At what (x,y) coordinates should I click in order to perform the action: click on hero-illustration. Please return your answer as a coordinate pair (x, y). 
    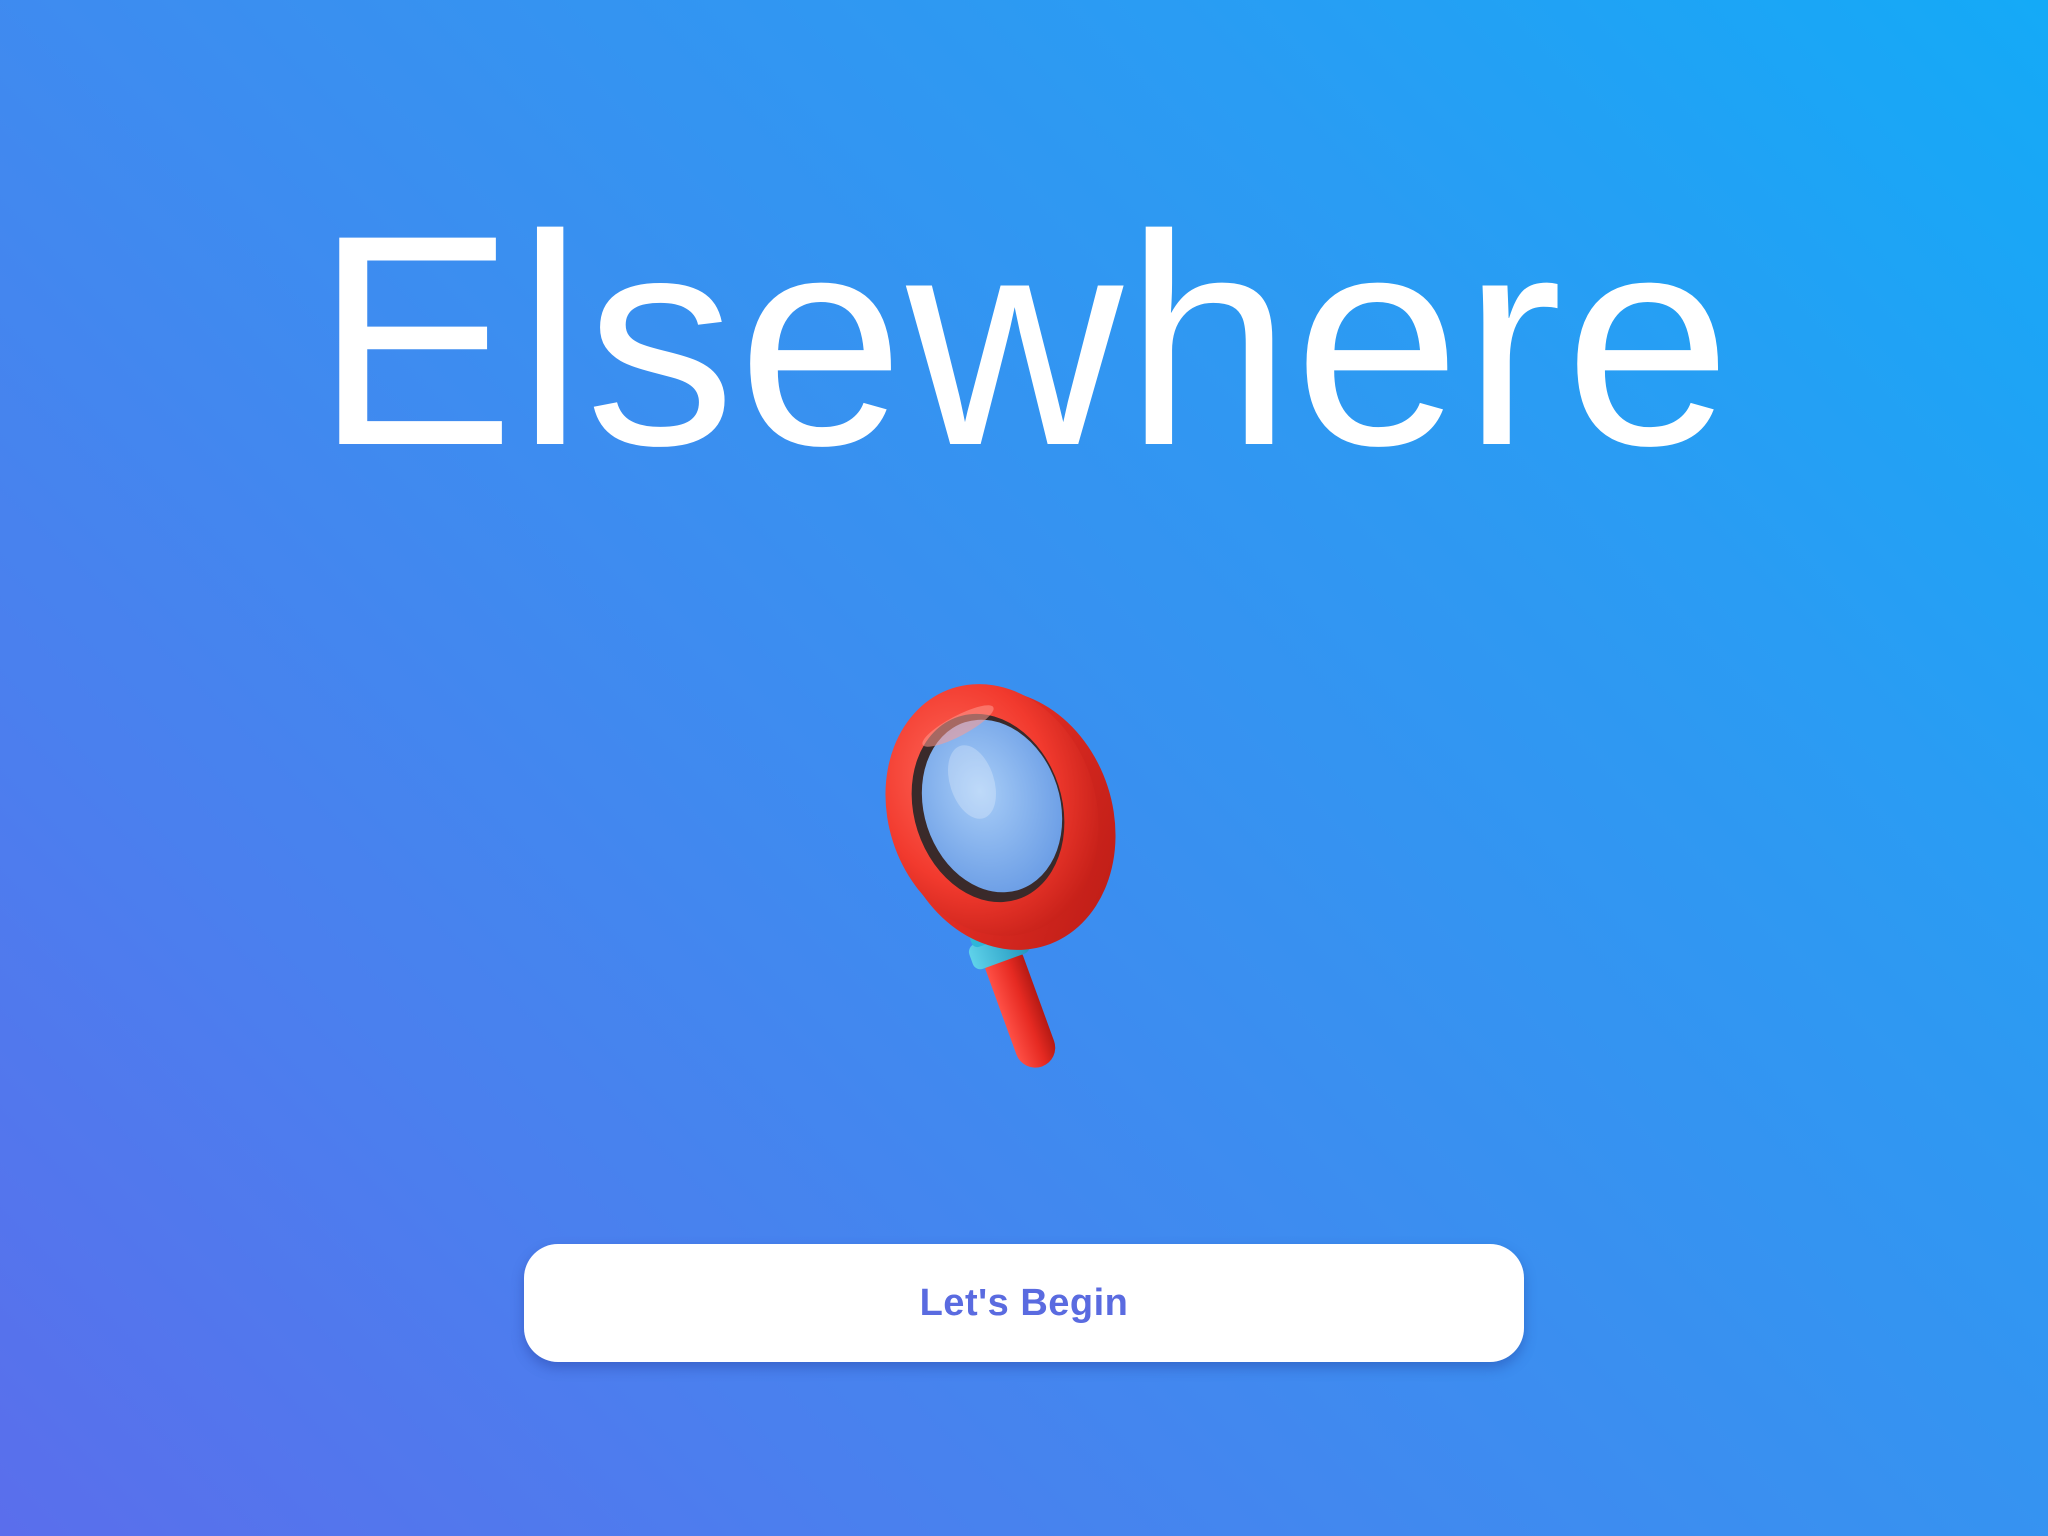
    Looking at the image, I should click on (1015, 875).